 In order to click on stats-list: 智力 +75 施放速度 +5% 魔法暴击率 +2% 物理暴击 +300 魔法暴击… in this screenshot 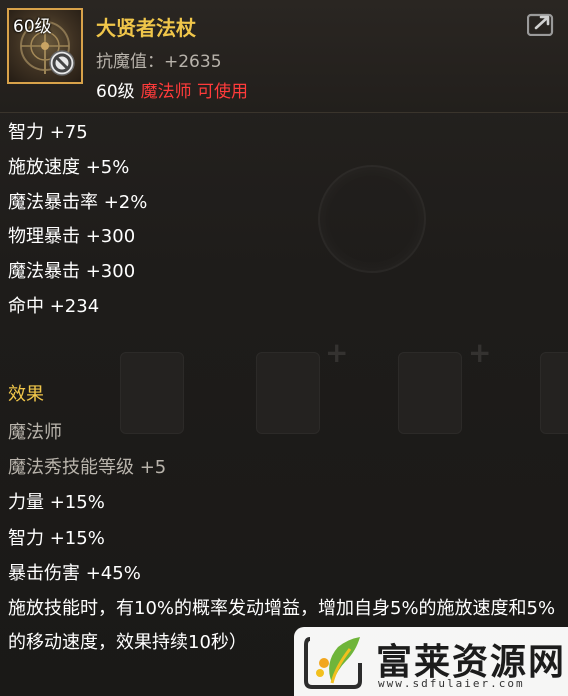, I will do `click(77, 222)`.